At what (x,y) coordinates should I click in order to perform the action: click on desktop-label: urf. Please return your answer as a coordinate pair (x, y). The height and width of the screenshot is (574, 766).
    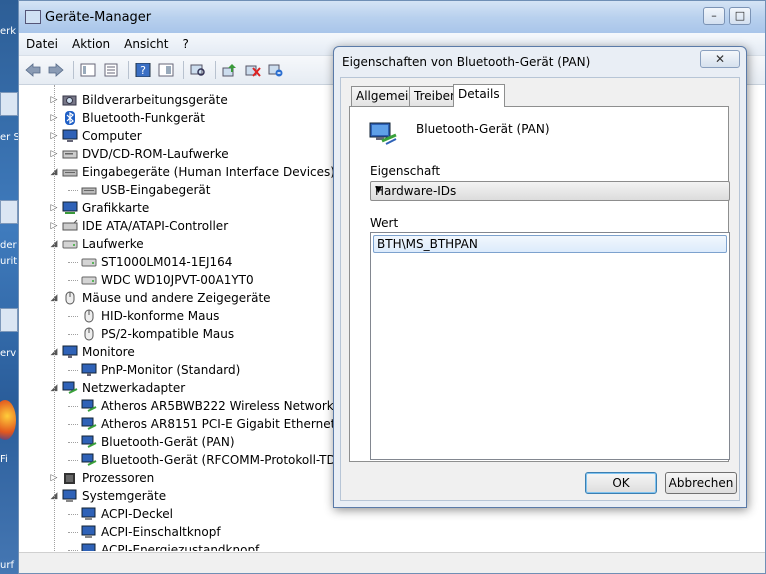
    Looking at the image, I should click on (7, 565).